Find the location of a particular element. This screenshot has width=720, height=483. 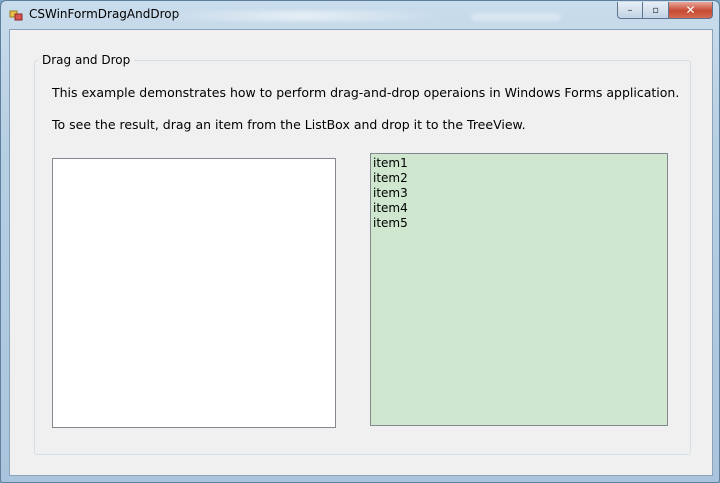

maximize-button: ▫ is located at coordinates (656, 10).